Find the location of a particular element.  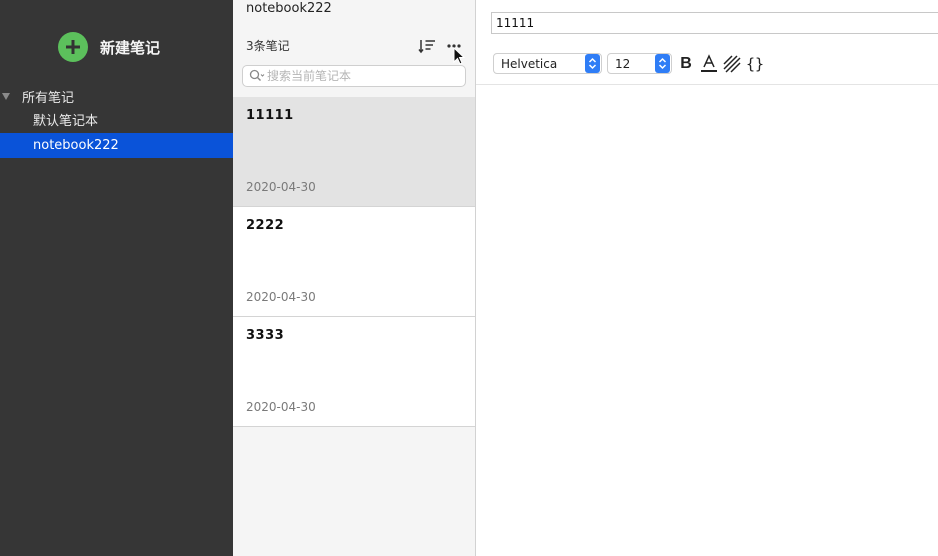

note-item: 3333 2020-04-30 is located at coordinates (354, 372).